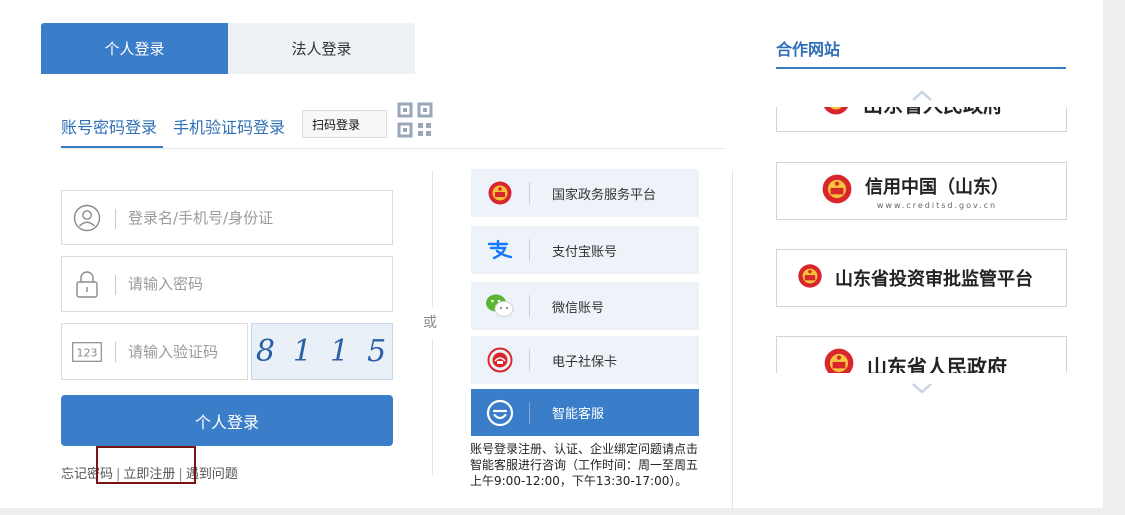  Describe the element at coordinates (378, 351) in the screenshot. I see `captcha-char: 5` at that location.